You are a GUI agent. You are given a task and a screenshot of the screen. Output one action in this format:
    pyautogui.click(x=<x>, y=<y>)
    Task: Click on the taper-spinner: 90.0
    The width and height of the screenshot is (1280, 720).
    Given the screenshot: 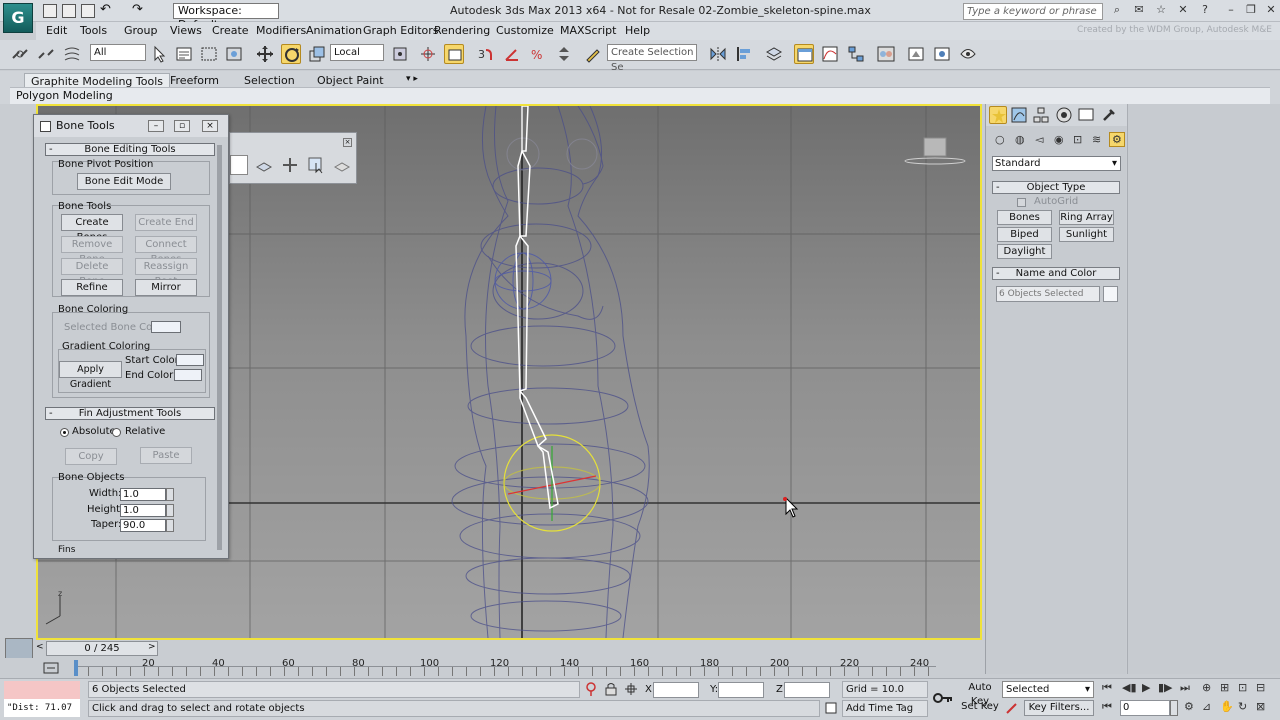 What is the action you would take?
    pyautogui.click(x=143, y=525)
    